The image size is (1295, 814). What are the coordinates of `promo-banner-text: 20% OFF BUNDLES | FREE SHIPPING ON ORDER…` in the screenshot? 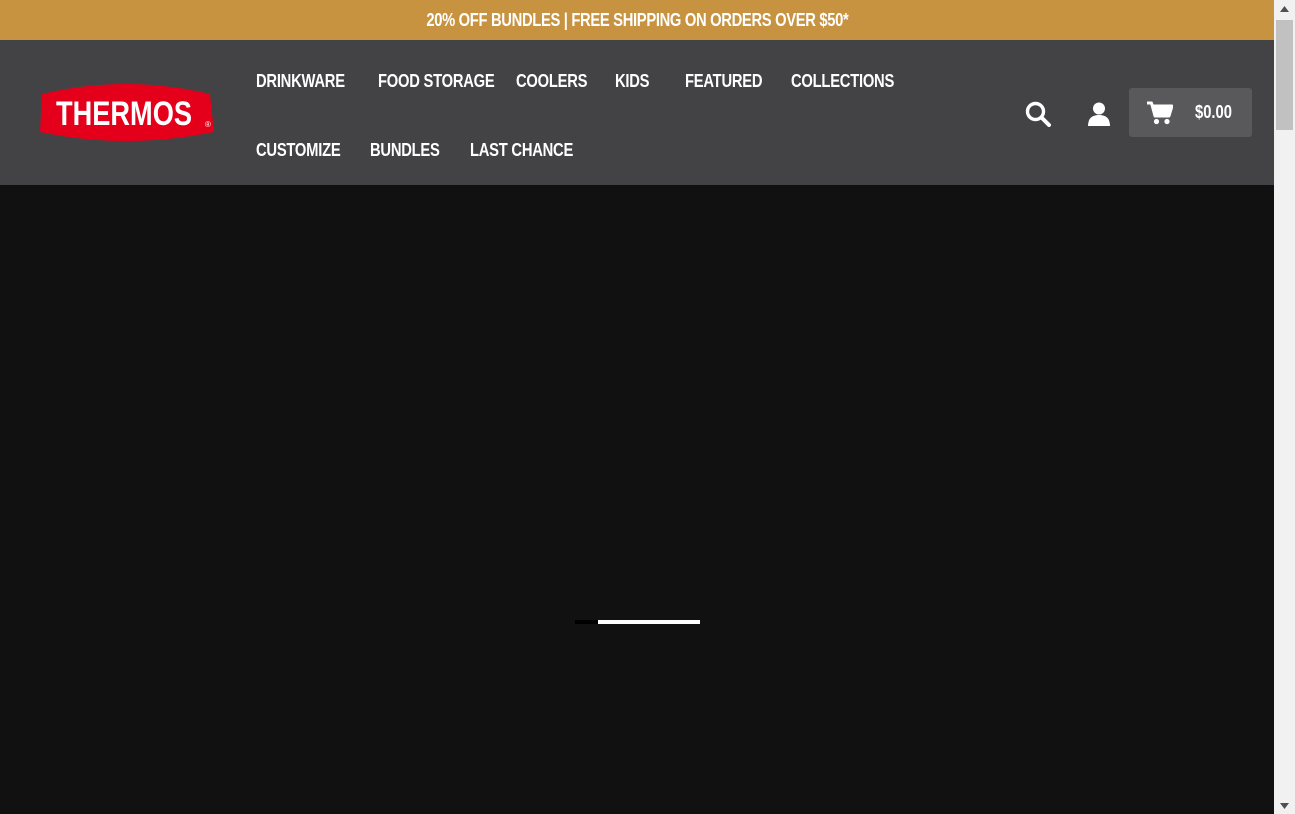 It's located at (637, 20).